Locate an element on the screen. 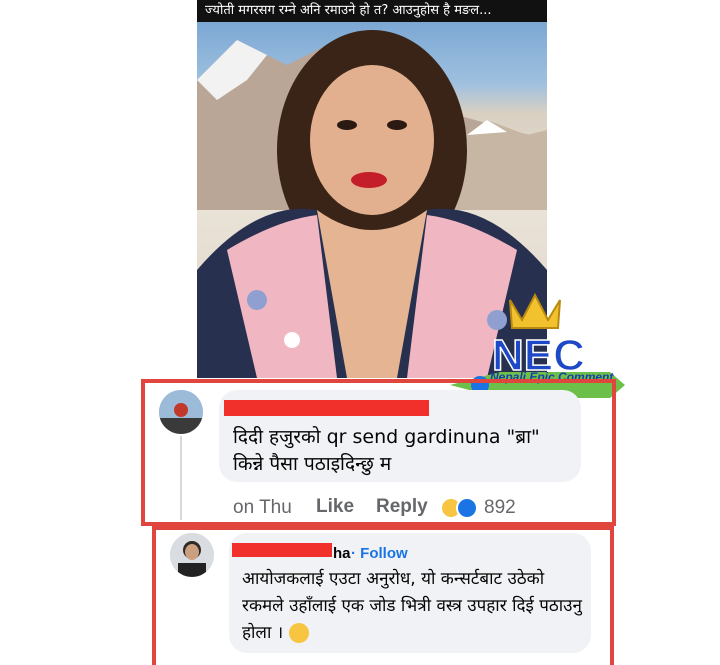  like-button: Like is located at coordinates (335, 507).